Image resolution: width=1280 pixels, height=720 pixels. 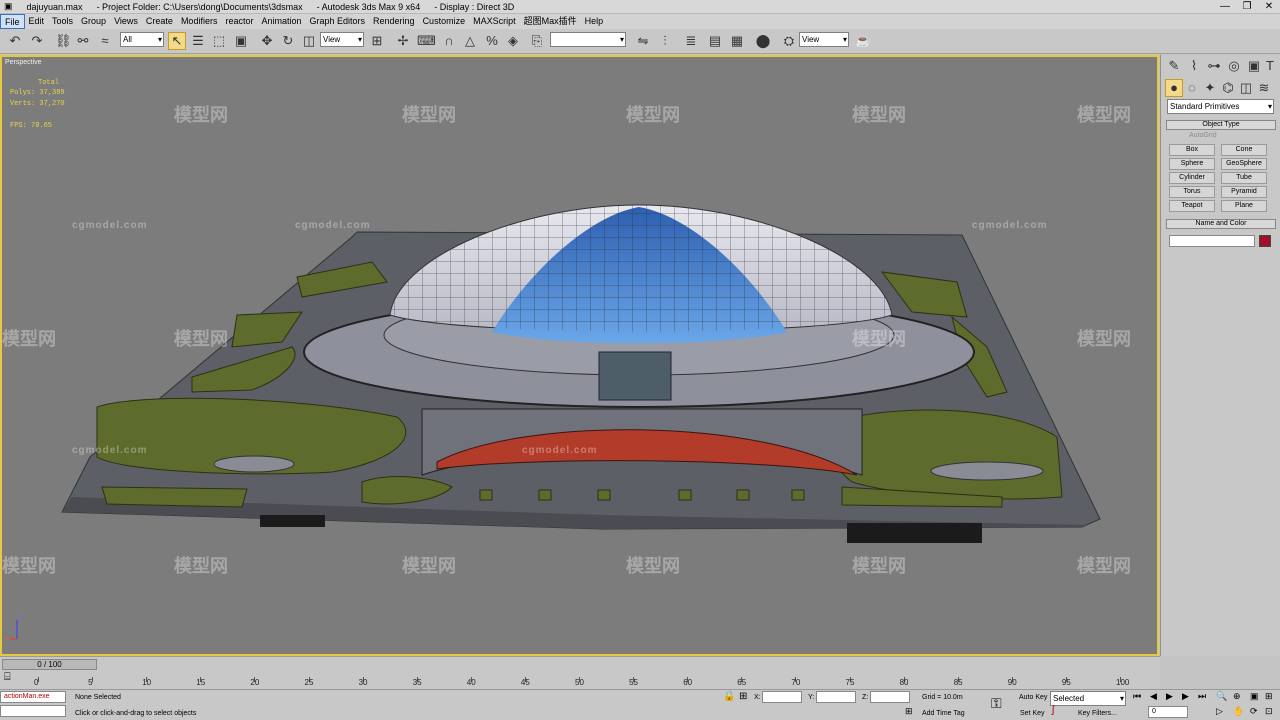 I want to click on menu-create: Create, so click(x=159, y=21).